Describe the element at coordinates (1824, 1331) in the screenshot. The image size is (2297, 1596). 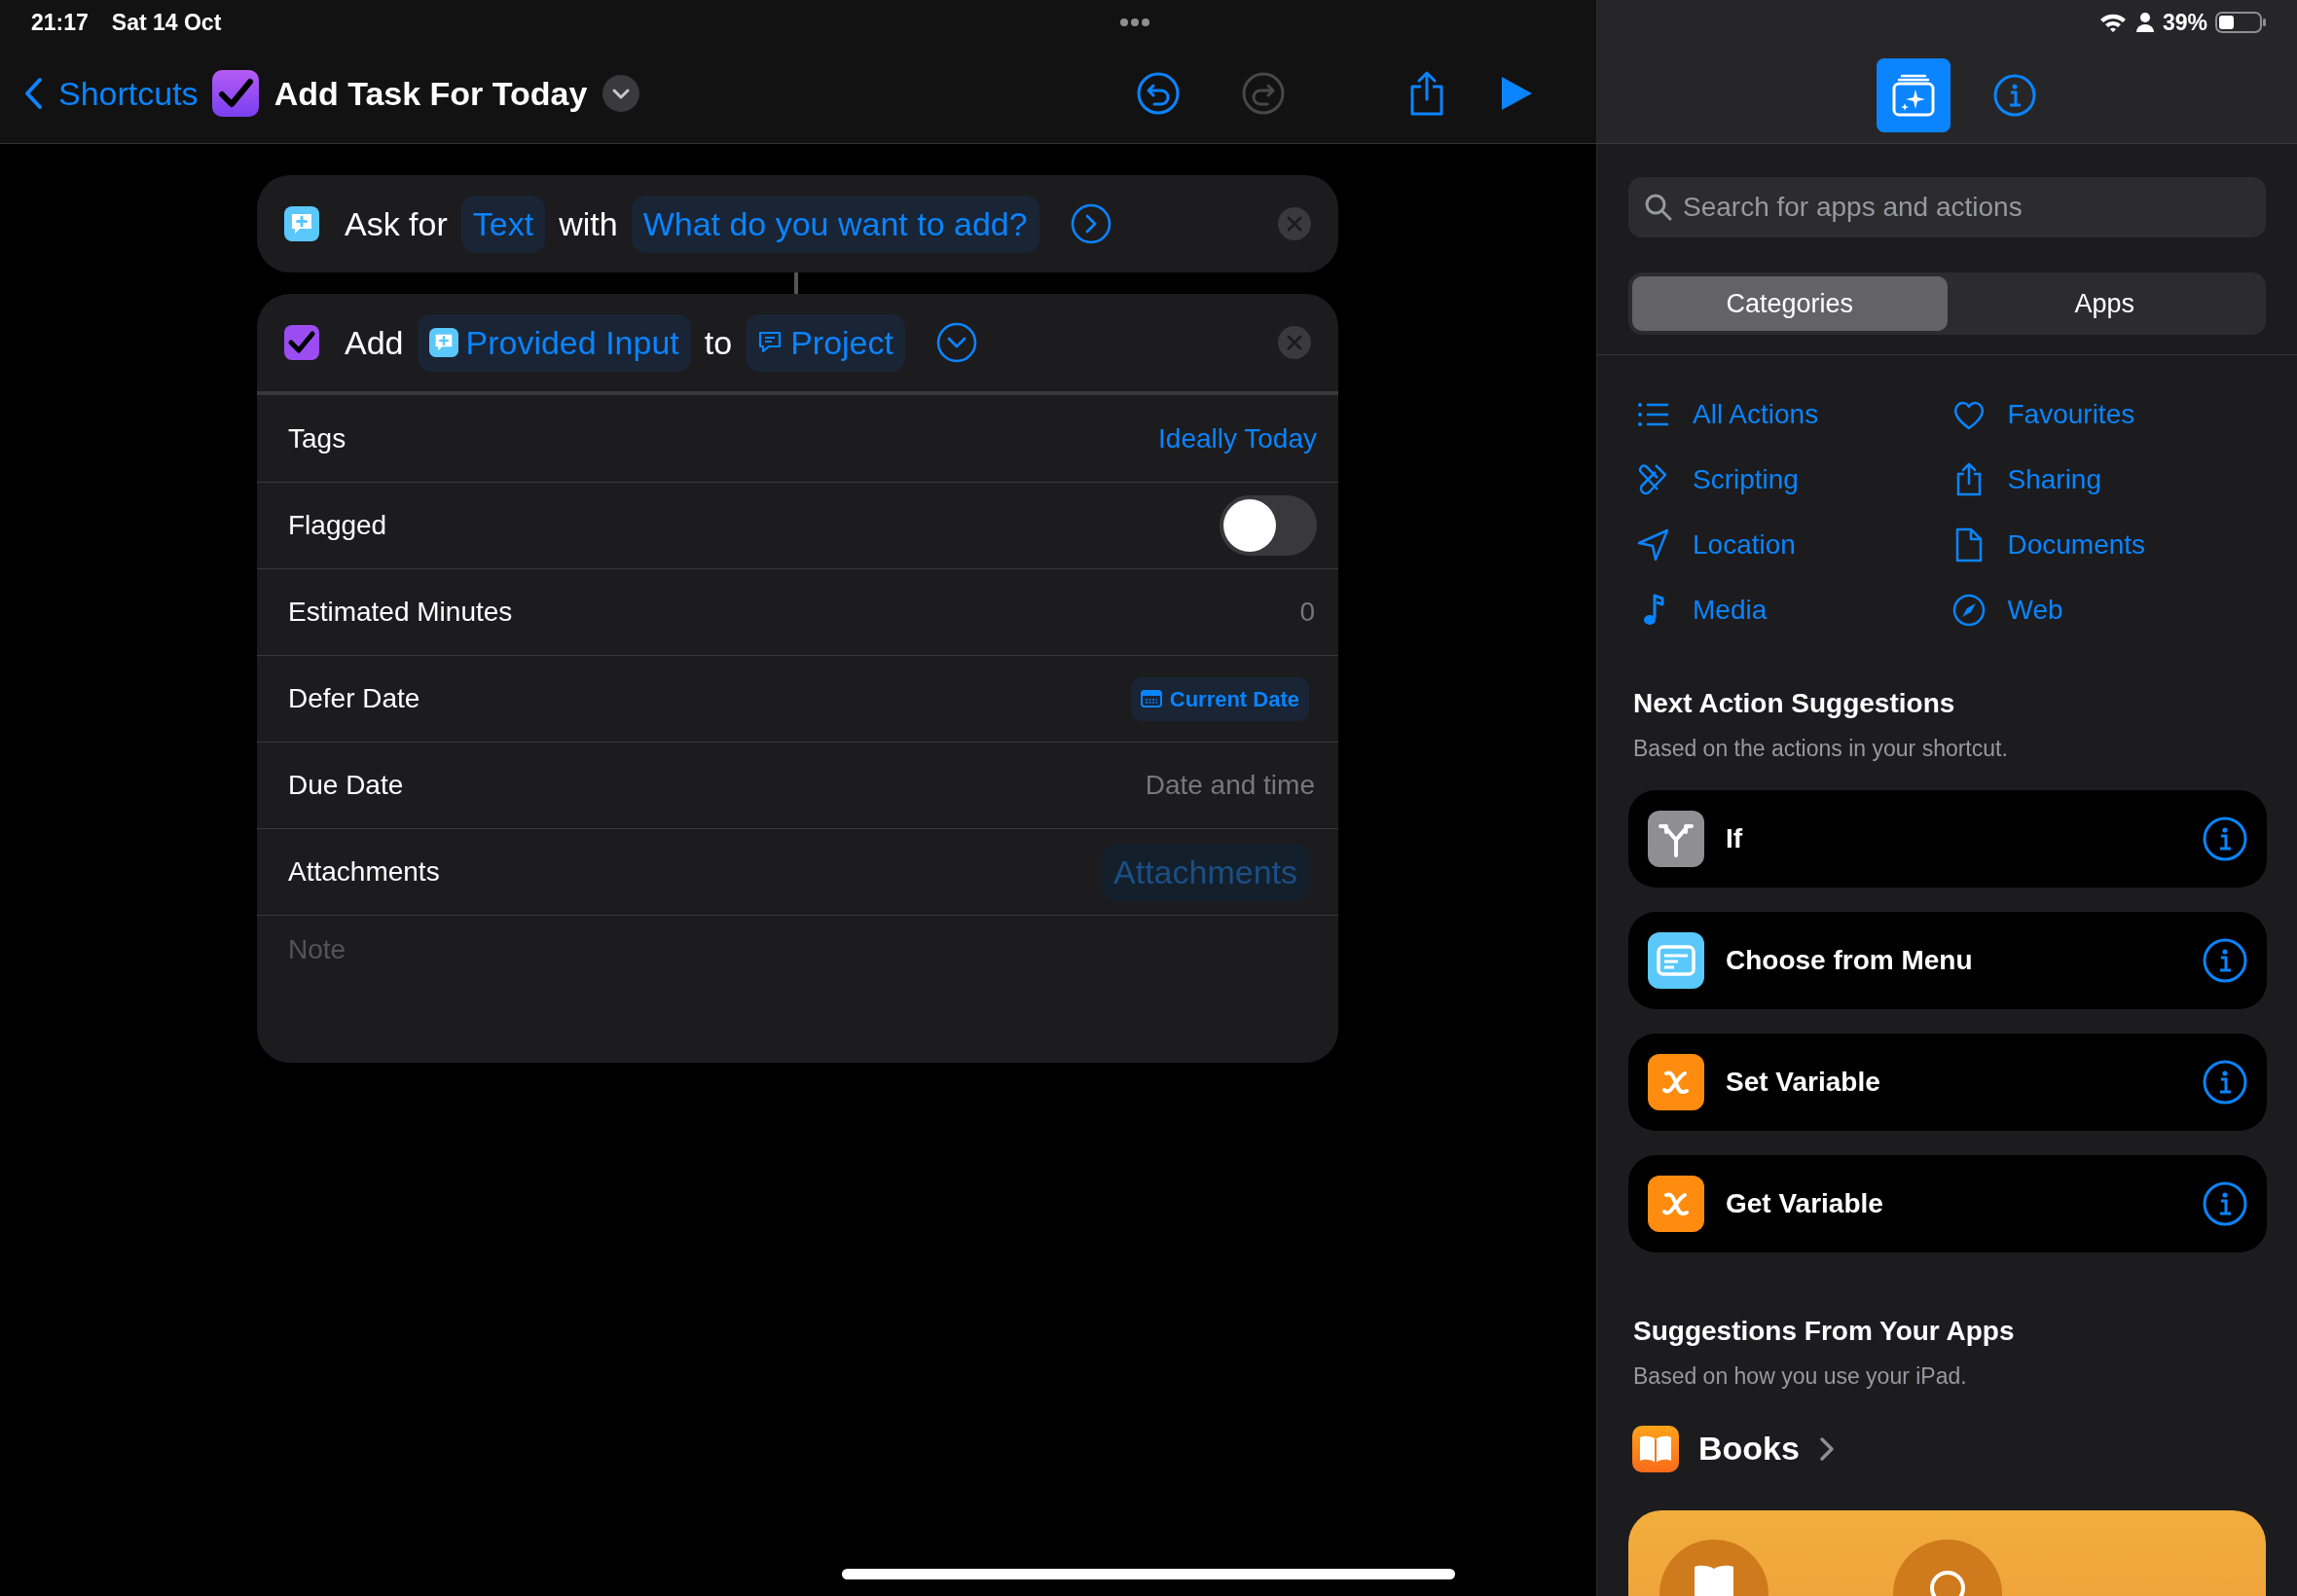
I see `section-heading: Suggestions From Your Apps` at that location.